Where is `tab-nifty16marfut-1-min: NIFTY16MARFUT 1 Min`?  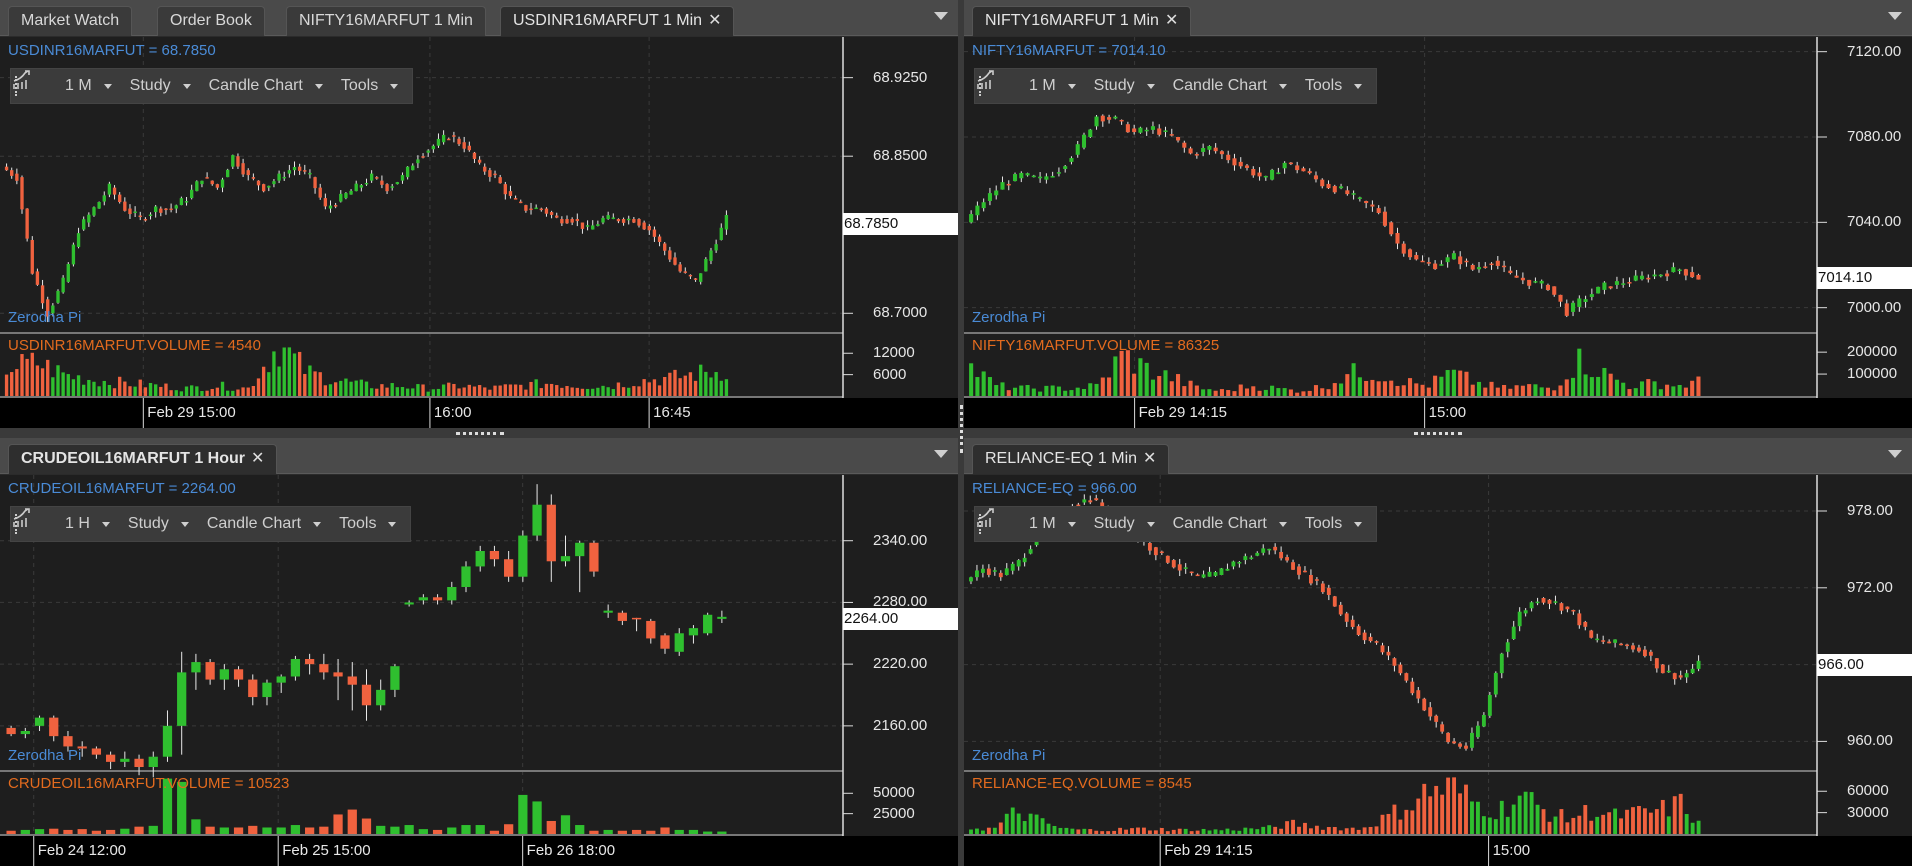 tab-nifty16marfut-1-min: NIFTY16MARFUT 1 Min is located at coordinates (386, 21).